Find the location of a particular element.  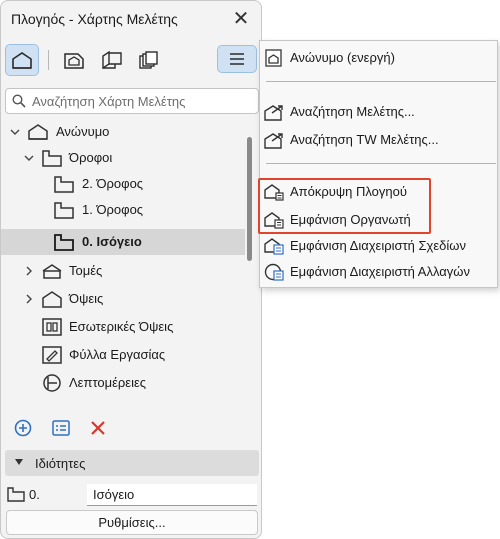

title-bar: Πλογηός - Χάρτης Μελέτης ✕ is located at coordinates (131, 19).